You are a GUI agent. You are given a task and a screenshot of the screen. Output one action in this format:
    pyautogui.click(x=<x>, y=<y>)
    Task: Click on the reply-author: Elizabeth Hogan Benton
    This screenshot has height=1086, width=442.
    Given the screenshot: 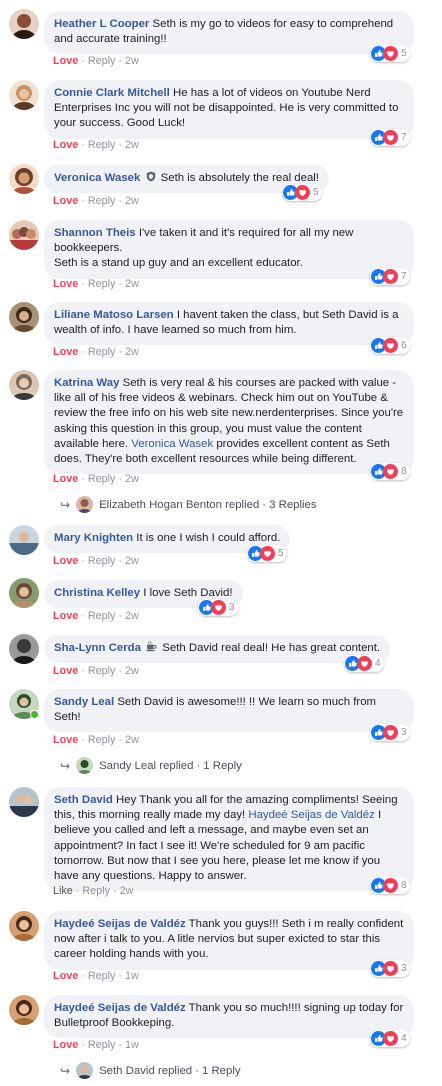 What is the action you would take?
    pyautogui.click(x=160, y=504)
    